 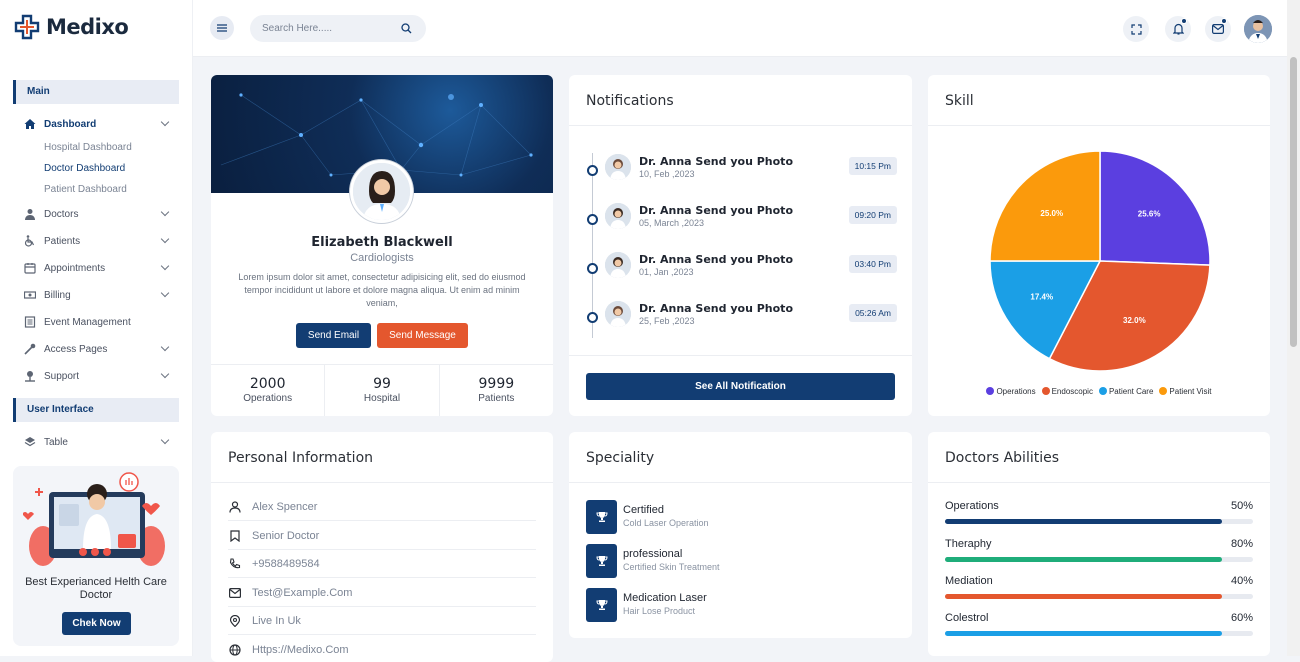 What do you see at coordinates (99, 124) in the screenshot?
I see `sidebar-item-dashboard: Dashboard` at bounding box center [99, 124].